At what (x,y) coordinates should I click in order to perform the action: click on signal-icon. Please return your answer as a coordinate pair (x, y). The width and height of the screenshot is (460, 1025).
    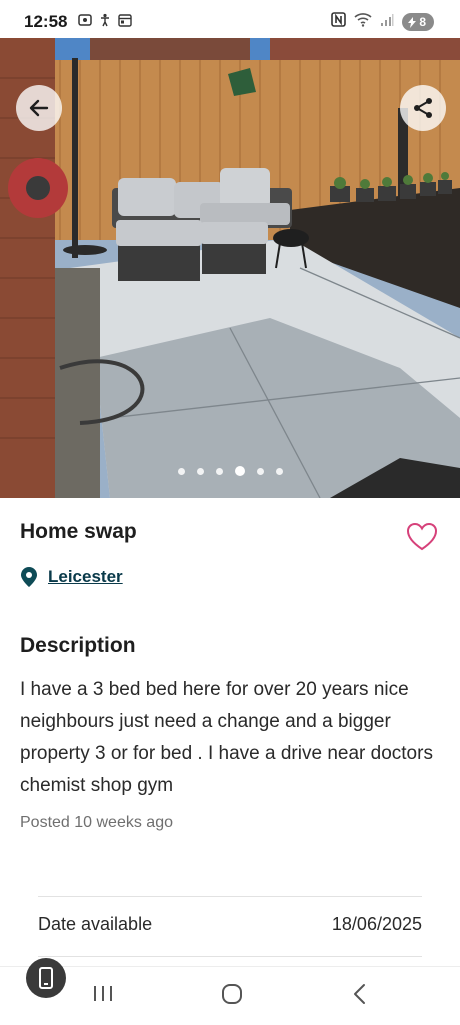
    Looking at the image, I should click on (387, 22).